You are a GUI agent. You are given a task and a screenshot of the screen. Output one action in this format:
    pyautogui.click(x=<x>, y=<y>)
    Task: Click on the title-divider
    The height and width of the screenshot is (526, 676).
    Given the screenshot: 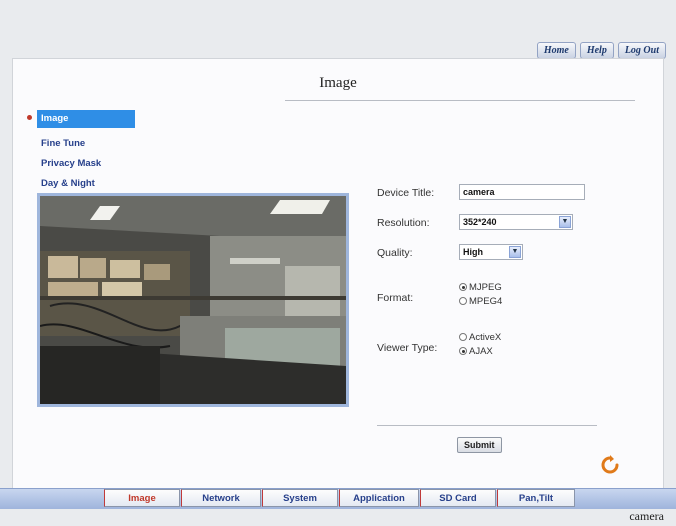 What is the action you would take?
    pyautogui.click(x=460, y=100)
    